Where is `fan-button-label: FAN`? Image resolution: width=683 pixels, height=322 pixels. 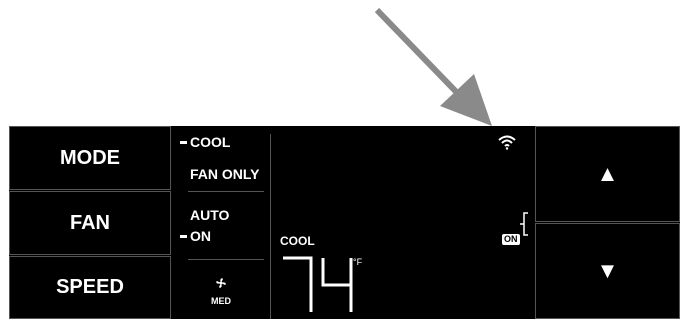 fan-button-label: FAN is located at coordinates (90, 222).